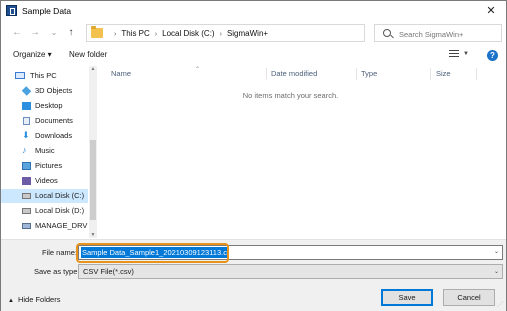 This screenshot has width=507, height=311. What do you see at coordinates (24, 150) in the screenshot?
I see `music-icon: ♪` at bounding box center [24, 150].